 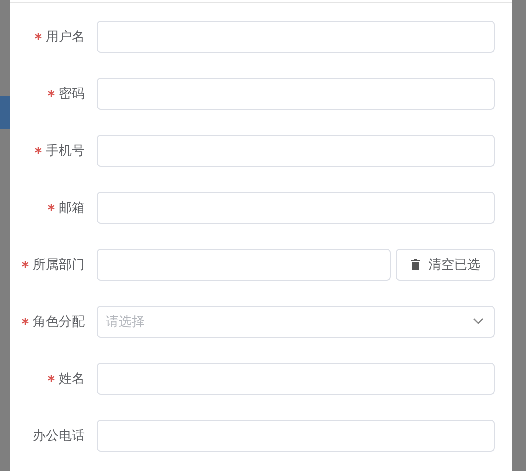 What do you see at coordinates (59, 322) in the screenshot?
I see `field-label: 角色分配` at bounding box center [59, 322].